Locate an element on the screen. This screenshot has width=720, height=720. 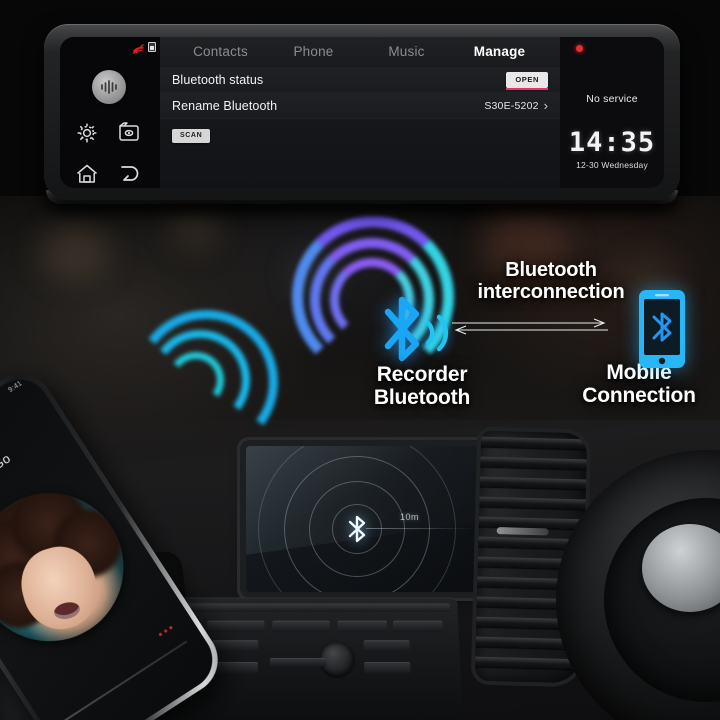
radar-distance-line is located at coordinates (421, 528).